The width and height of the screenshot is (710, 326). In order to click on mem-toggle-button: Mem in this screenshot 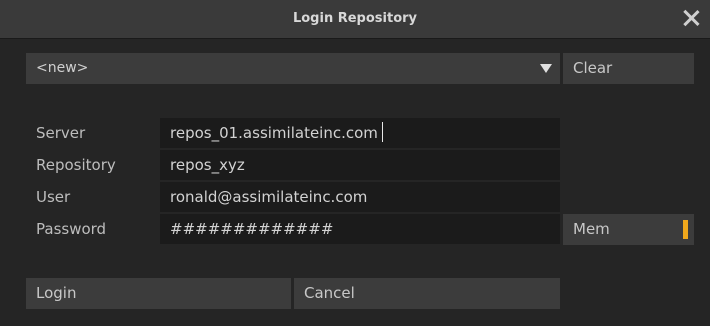, I will do `click(628, 229)`.